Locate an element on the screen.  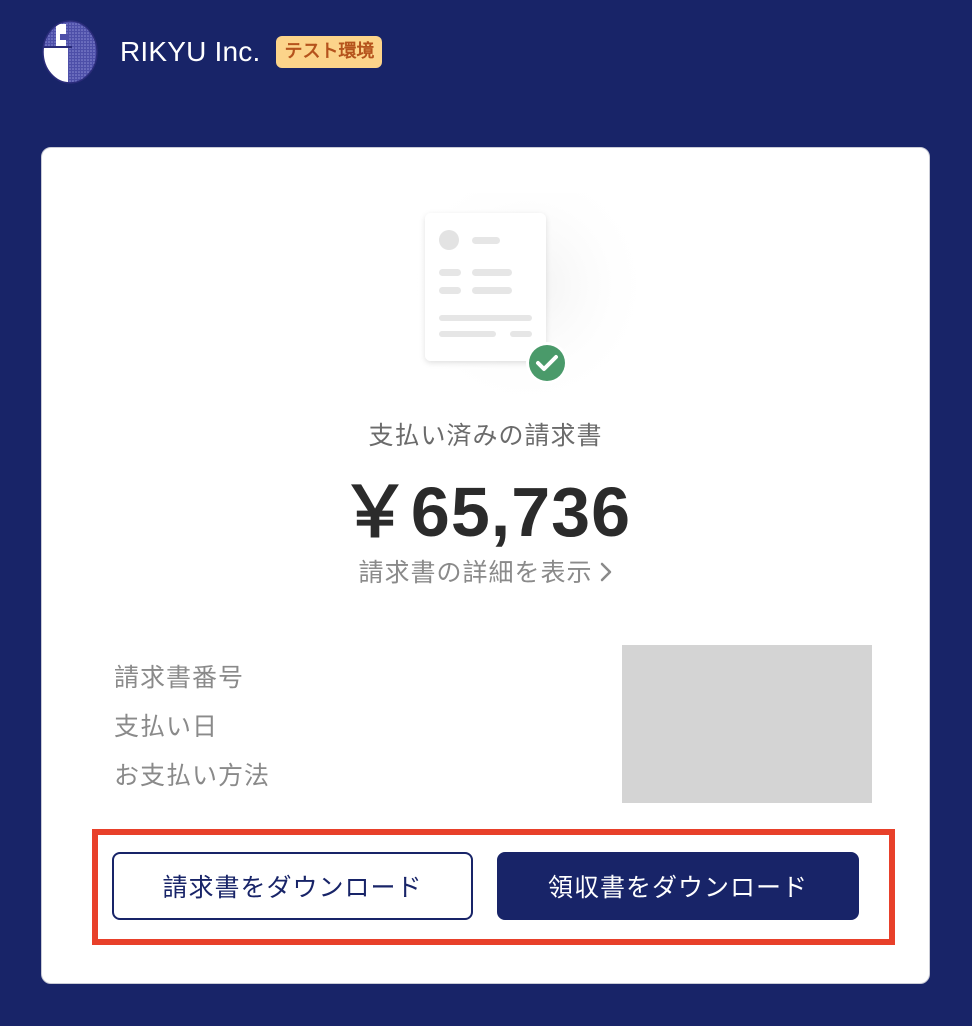
paid-status-label: 支払い済みの請求書 is located at coordinates (485, 435).